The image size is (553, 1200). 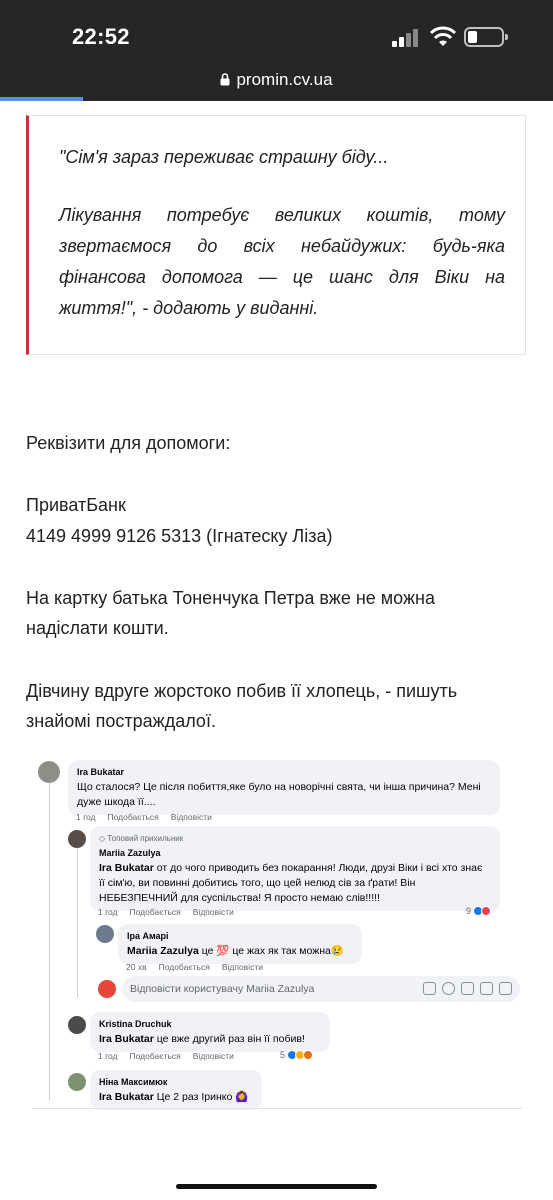 What do you see at coordinates (276, 50) in the screenshot?
I see `browser-top-bar: 22:52 promin.cv.ua` at bounding box center [276, 50].